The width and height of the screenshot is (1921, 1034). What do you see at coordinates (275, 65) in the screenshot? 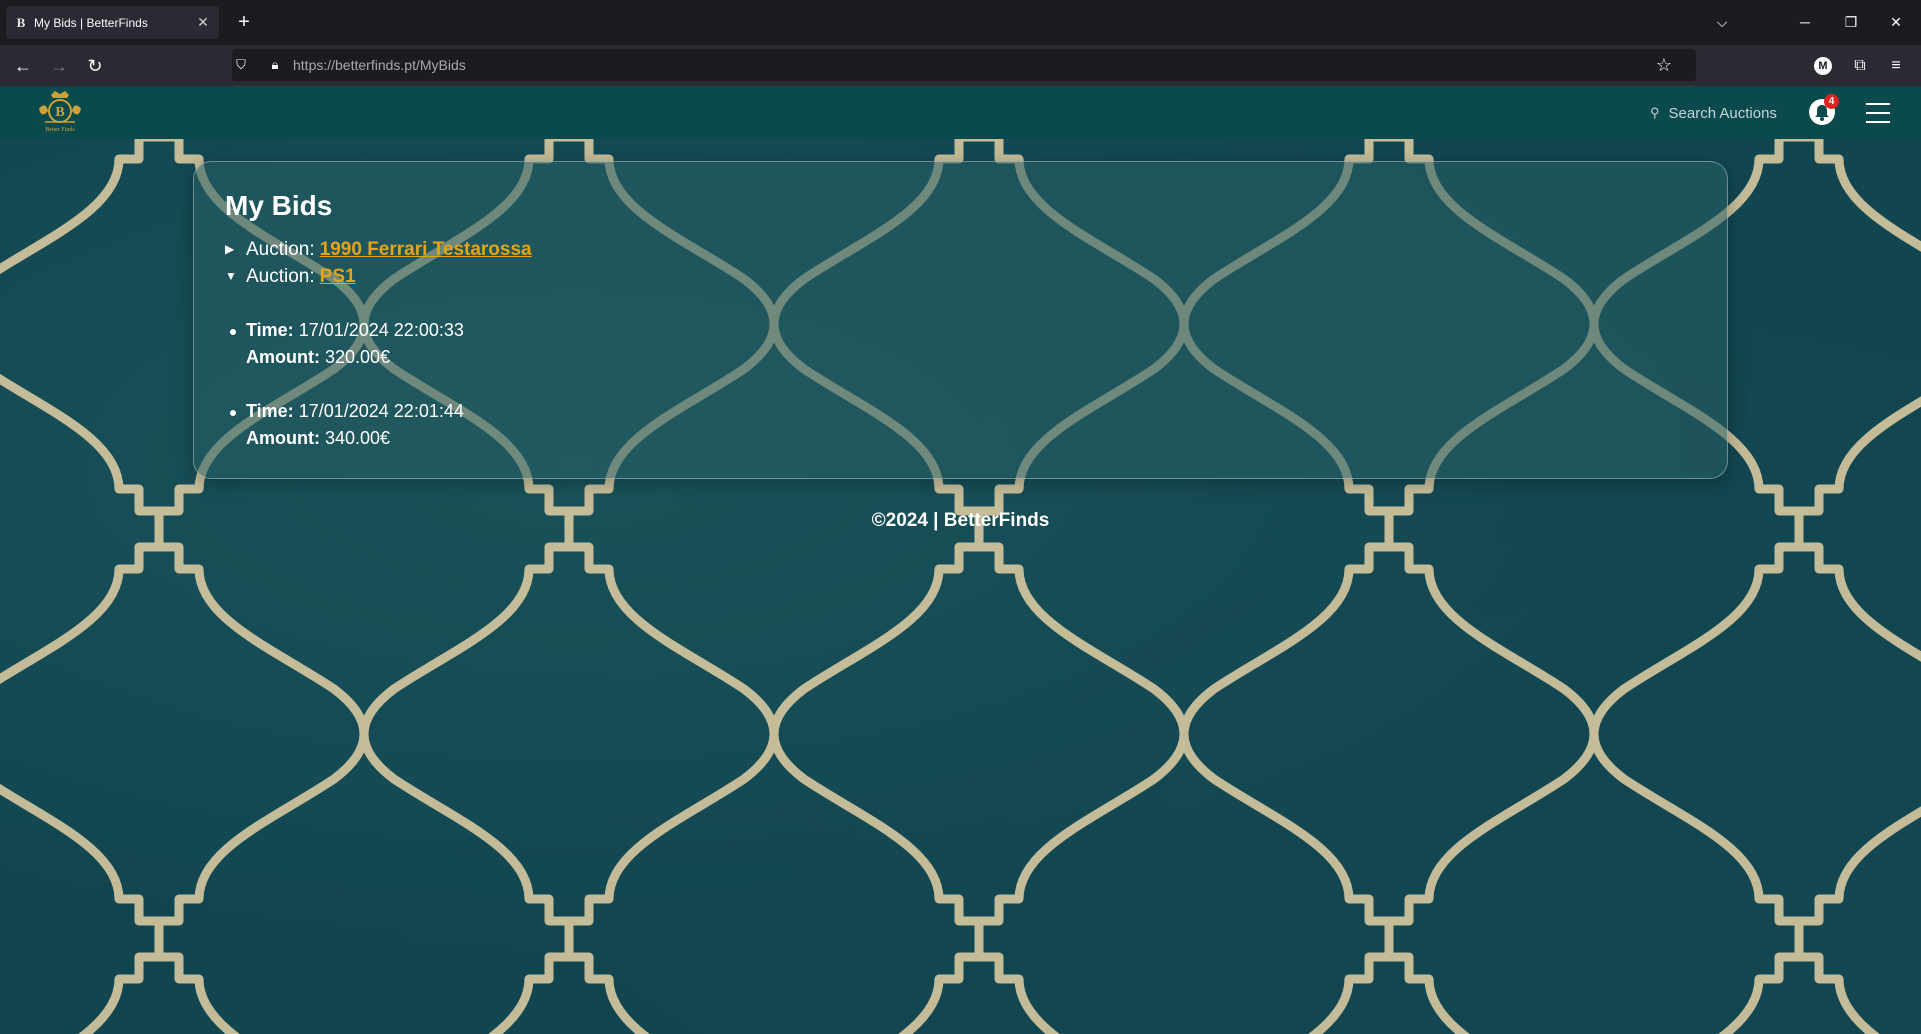
I see `lock-icon: 🔒︎` at bounding box center [275, 65].